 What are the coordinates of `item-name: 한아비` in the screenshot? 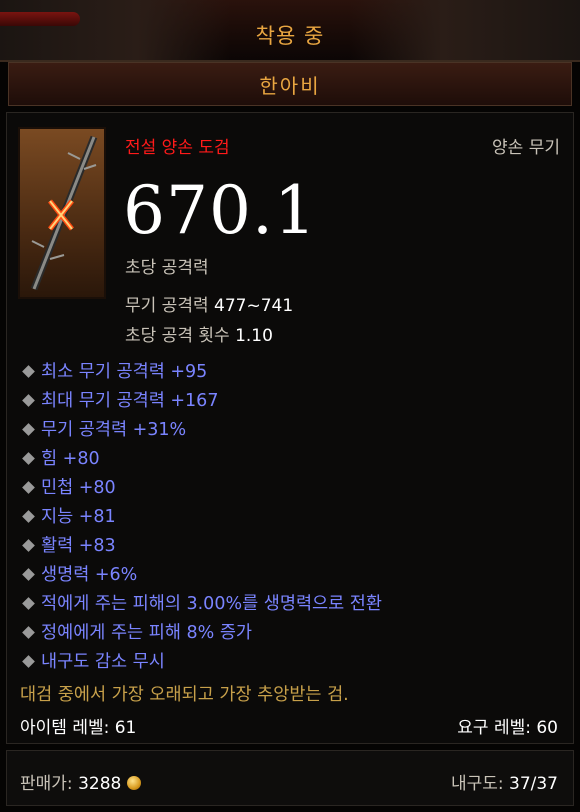 It's located at (290, 86).